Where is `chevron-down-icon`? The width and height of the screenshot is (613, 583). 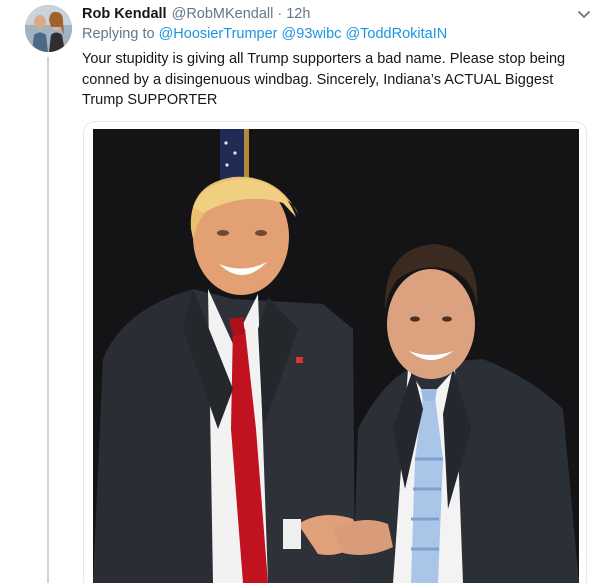 chevron-down-icon is located at coordinates (584, 14).